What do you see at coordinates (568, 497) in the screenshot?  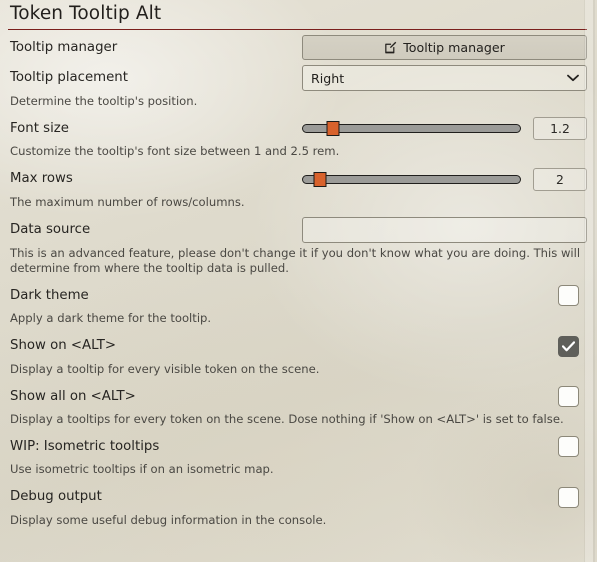 I see `debug-output-checkbox` at bounding box center [568, 497].